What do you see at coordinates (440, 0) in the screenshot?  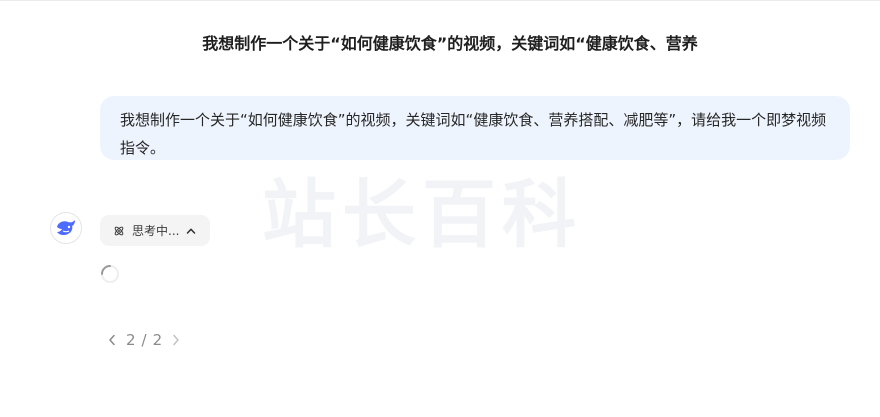 I see `top-divider` at bounding box center [440, 0].